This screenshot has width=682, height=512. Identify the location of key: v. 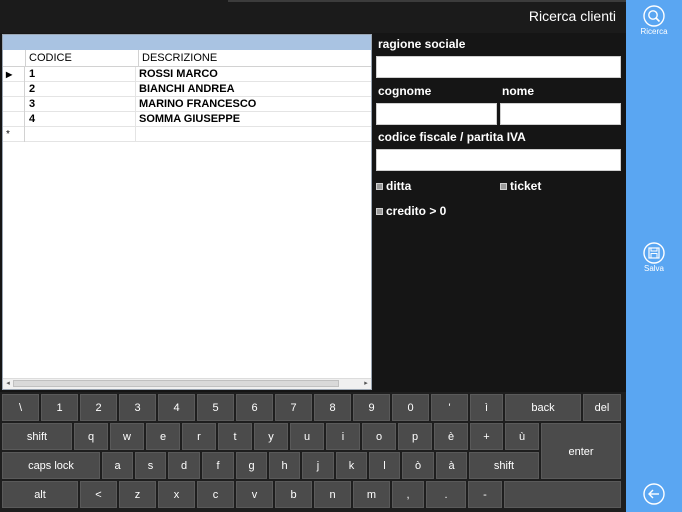
(254, 494).